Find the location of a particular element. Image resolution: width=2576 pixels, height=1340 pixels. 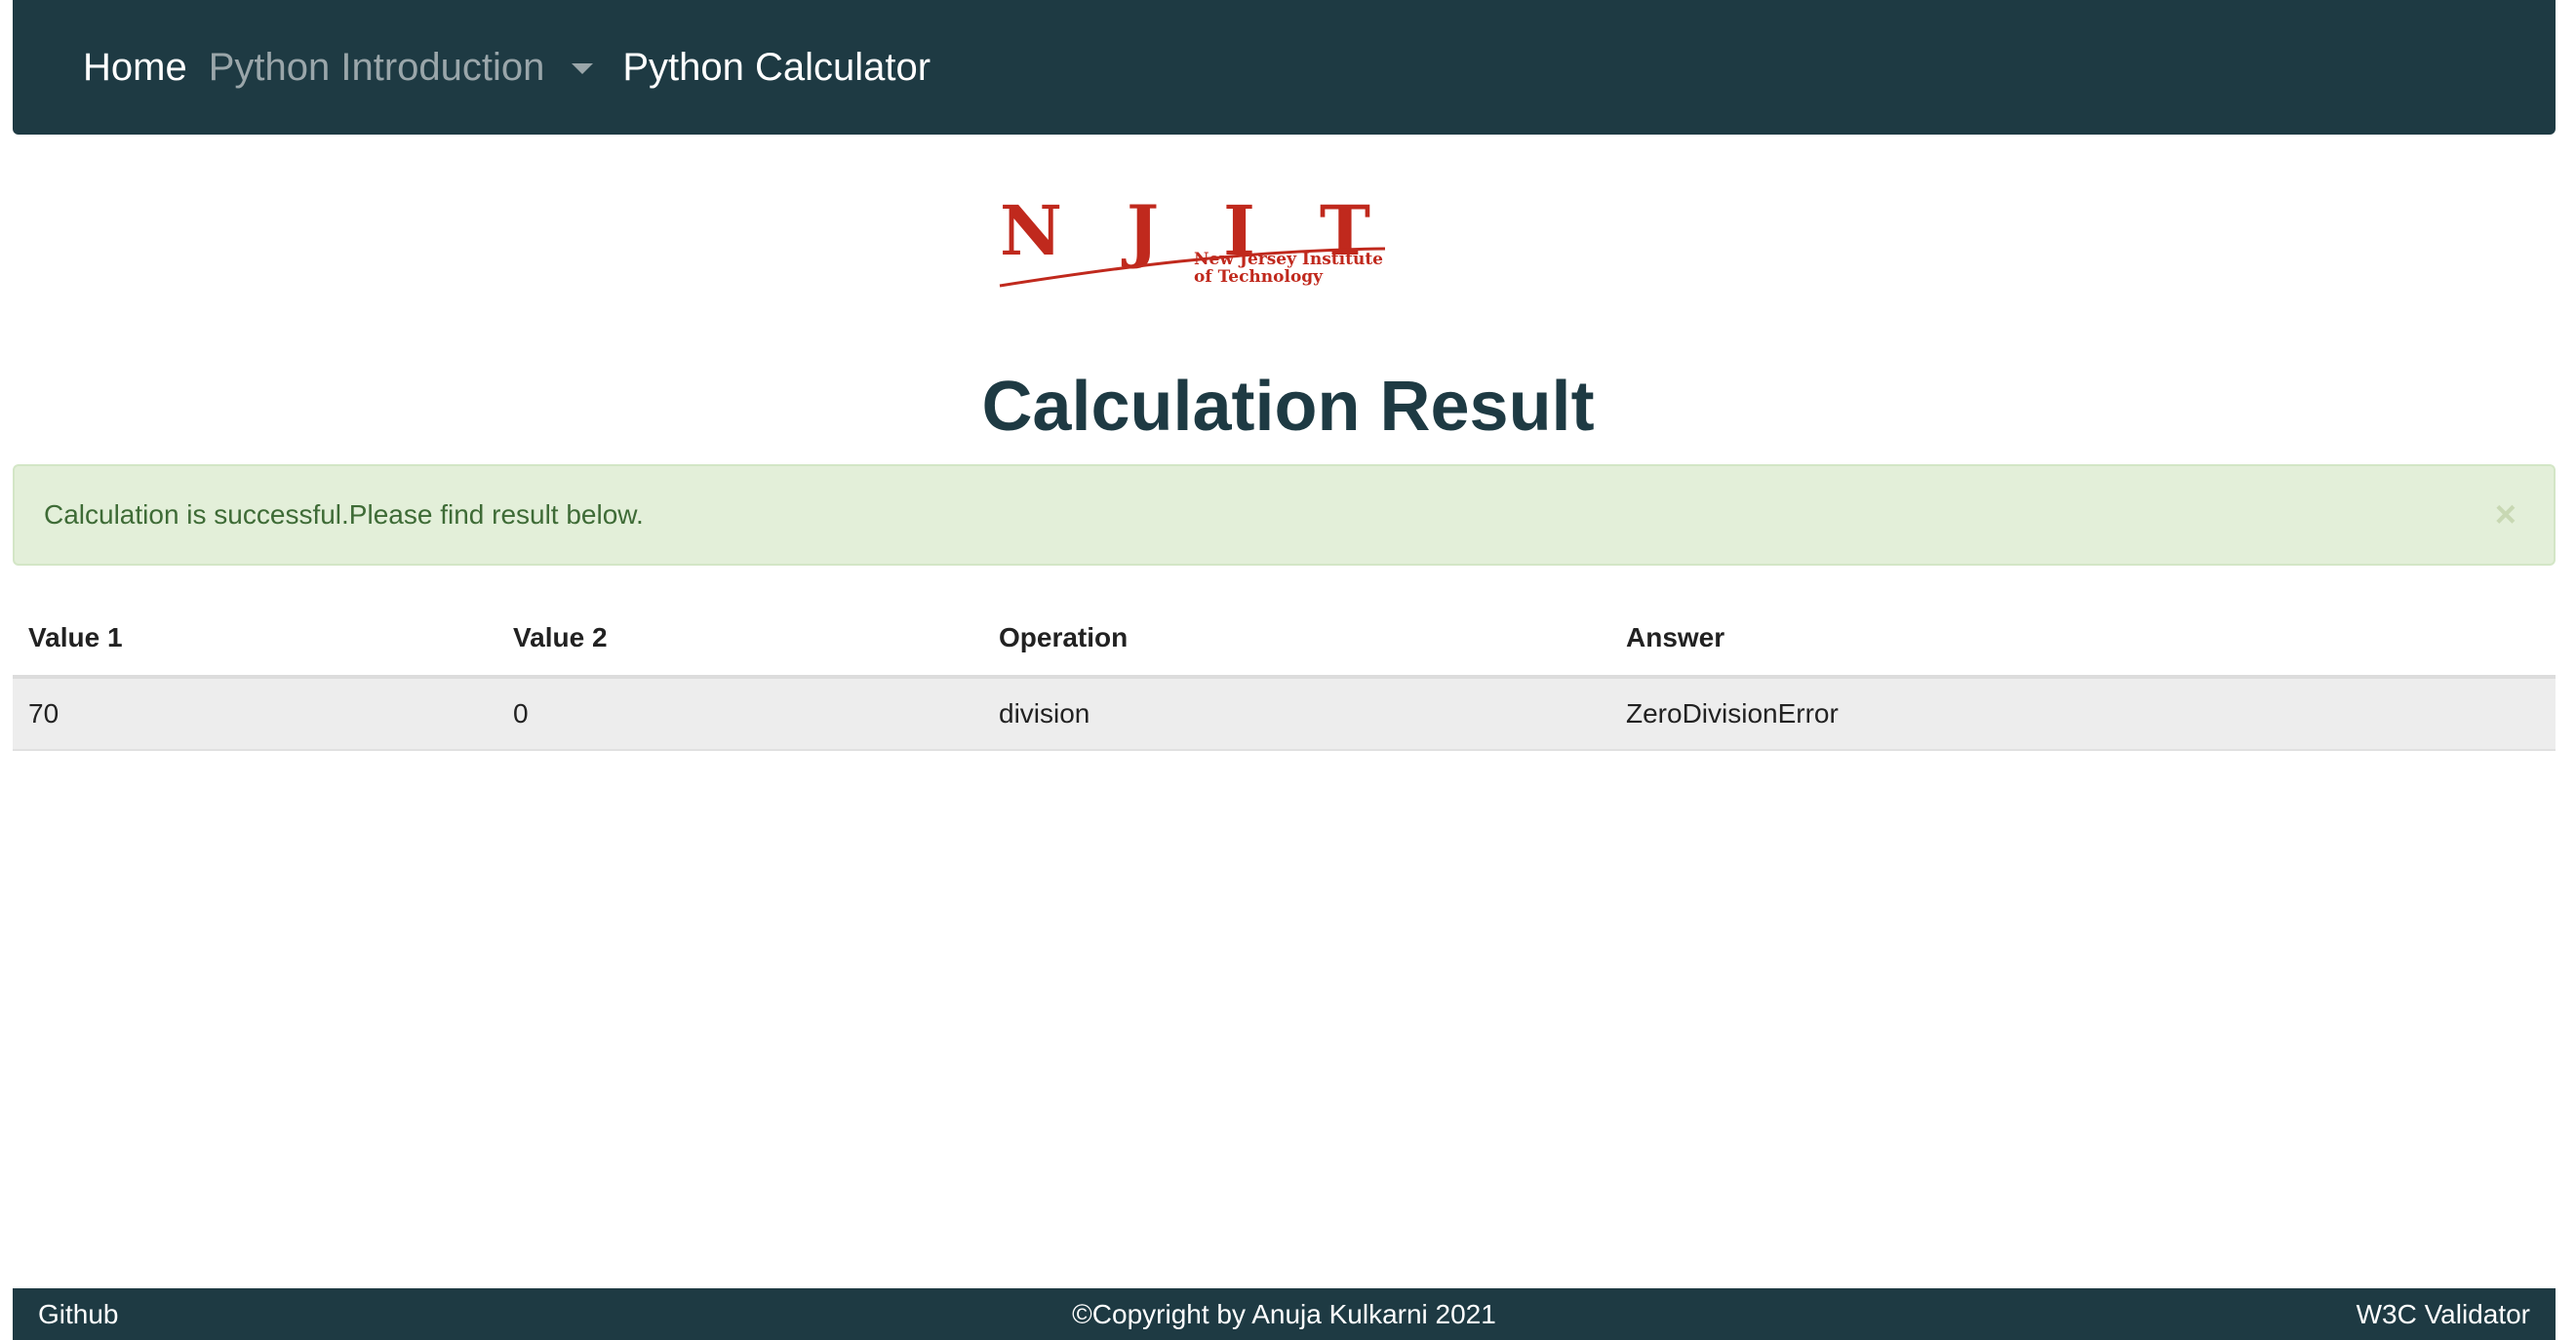

nav-python-intro-link: Python Introduction is located at coordinates (377, 68).